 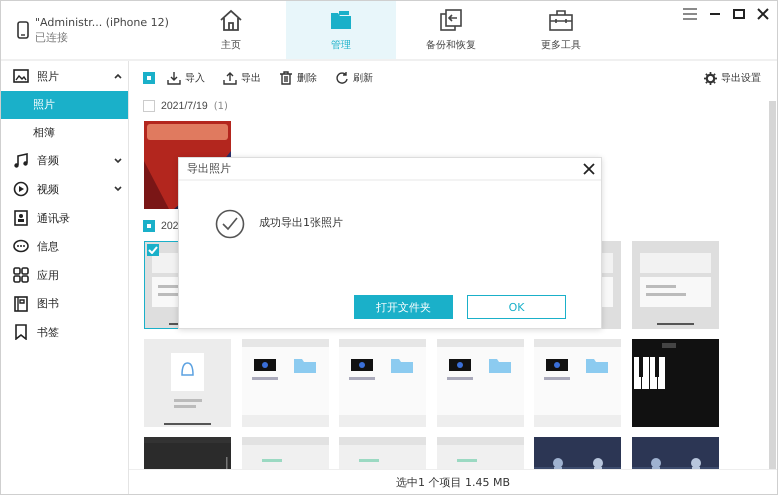 I want to click on dialog-title: 导出照片, so click(x=209, y=168).